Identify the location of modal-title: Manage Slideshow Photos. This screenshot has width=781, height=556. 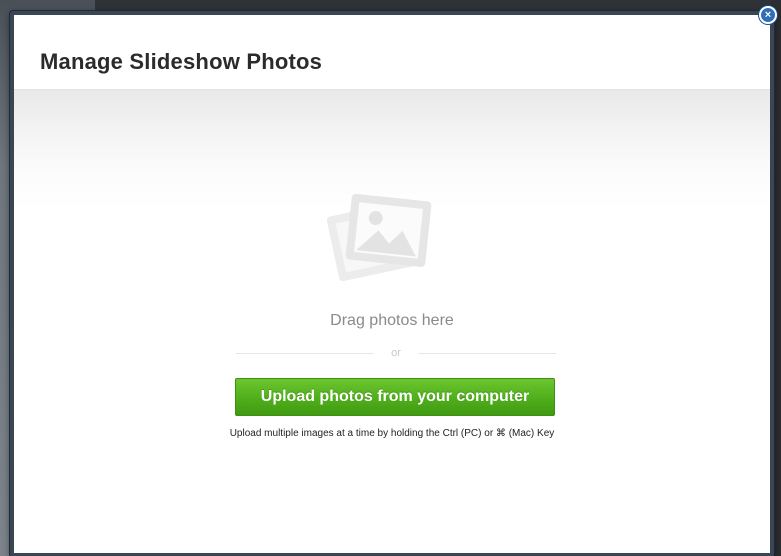
(181, 61).